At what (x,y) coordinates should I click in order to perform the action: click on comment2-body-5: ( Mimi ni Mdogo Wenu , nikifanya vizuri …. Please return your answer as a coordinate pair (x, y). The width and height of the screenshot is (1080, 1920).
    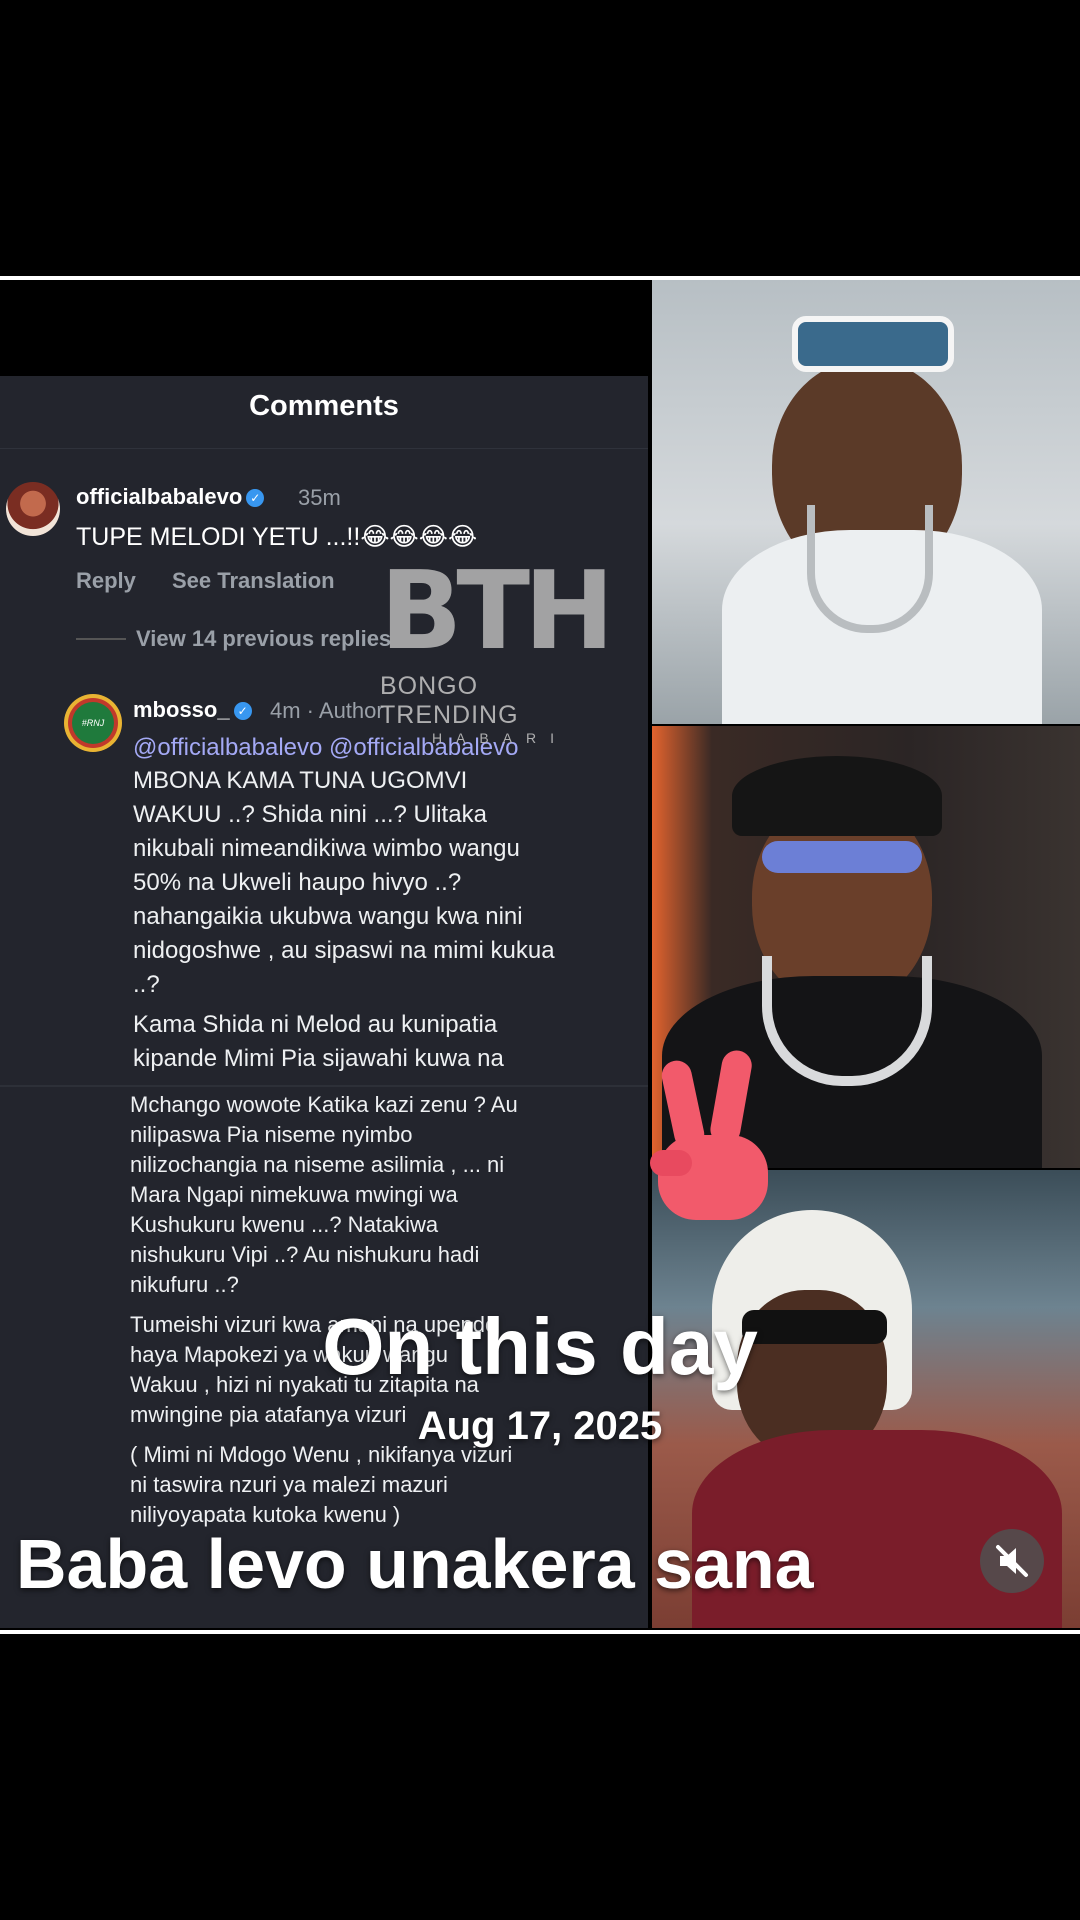
    Looking at the image, I should click on (321, 1484).